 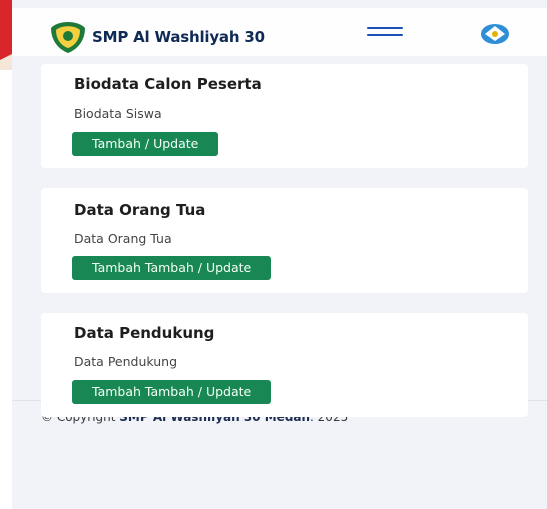 What do you see at coordinates (68, 37) in the screenshot?
I see `school-logo-icon` at bounding box center [68, 37].